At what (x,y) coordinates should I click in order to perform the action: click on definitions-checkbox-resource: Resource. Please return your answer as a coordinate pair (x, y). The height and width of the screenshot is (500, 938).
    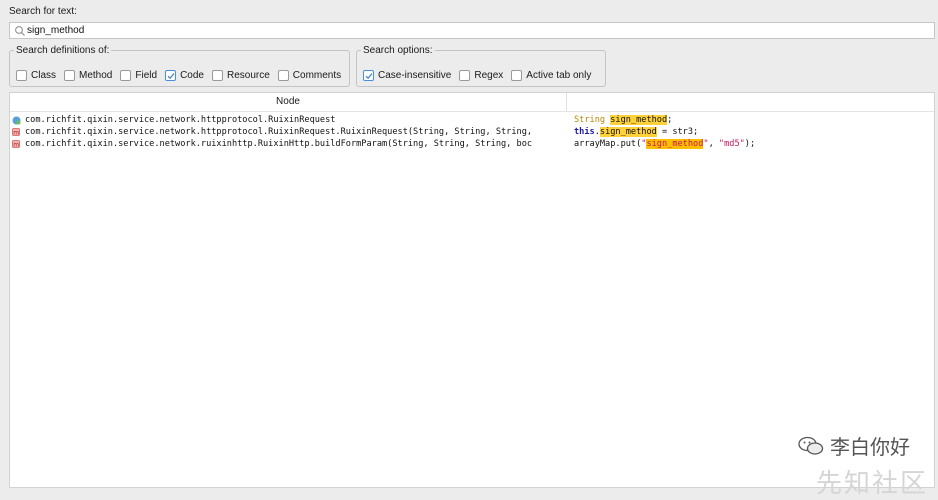
    Looking at the image, I should click on (240, 75).